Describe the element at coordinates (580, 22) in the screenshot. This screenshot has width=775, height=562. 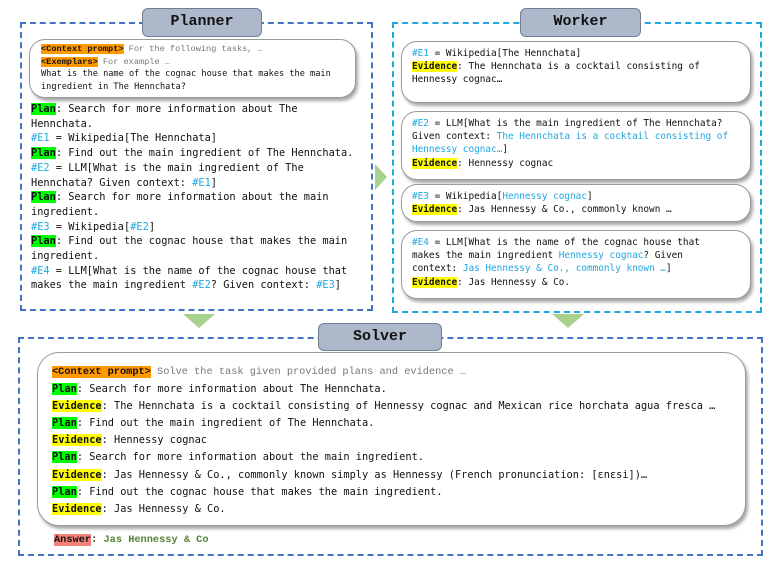
I see `worker-title: Worker` at that location.